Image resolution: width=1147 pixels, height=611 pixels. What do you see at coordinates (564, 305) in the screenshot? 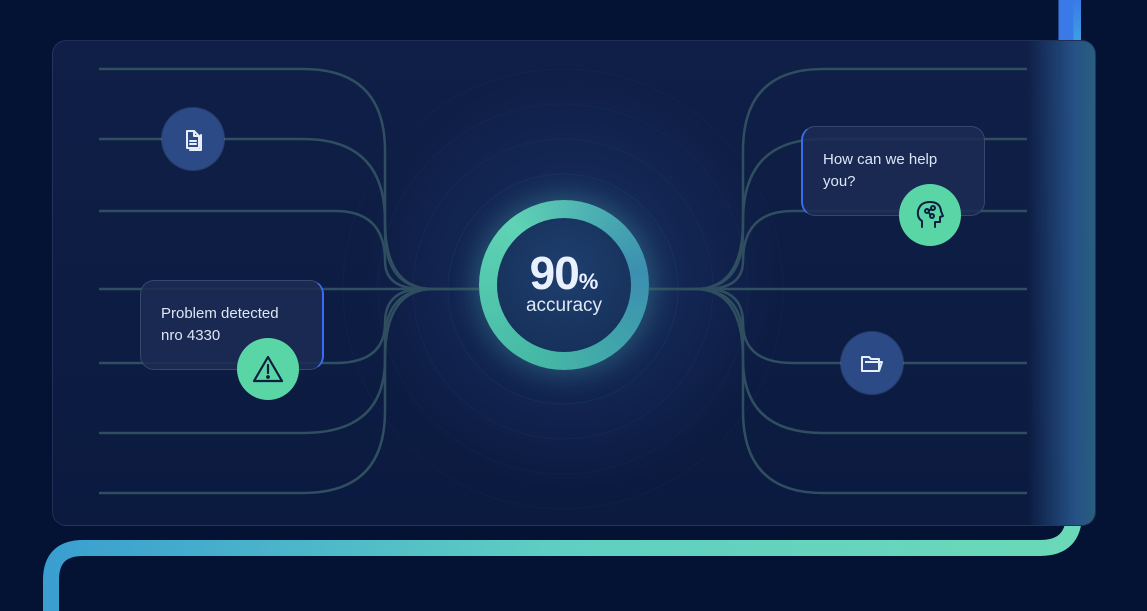
I see `accuracy-label: accuracy` at bounding box center [564, 305].